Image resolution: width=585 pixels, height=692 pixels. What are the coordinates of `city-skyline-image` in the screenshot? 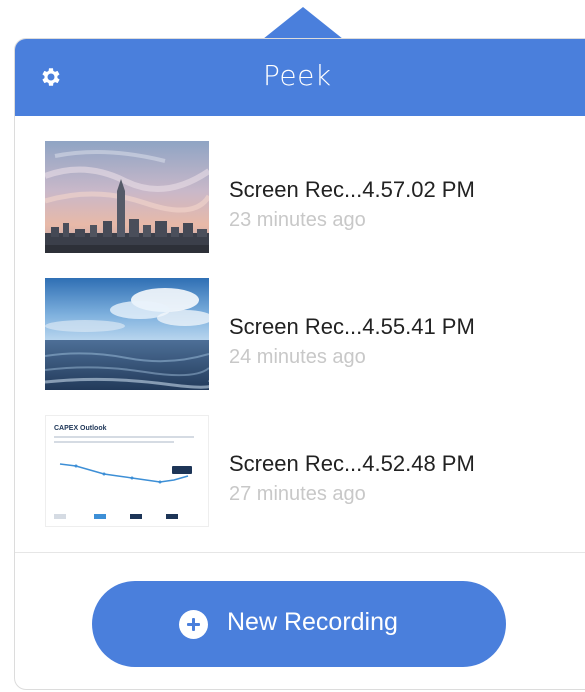 It's located at (127, 197).